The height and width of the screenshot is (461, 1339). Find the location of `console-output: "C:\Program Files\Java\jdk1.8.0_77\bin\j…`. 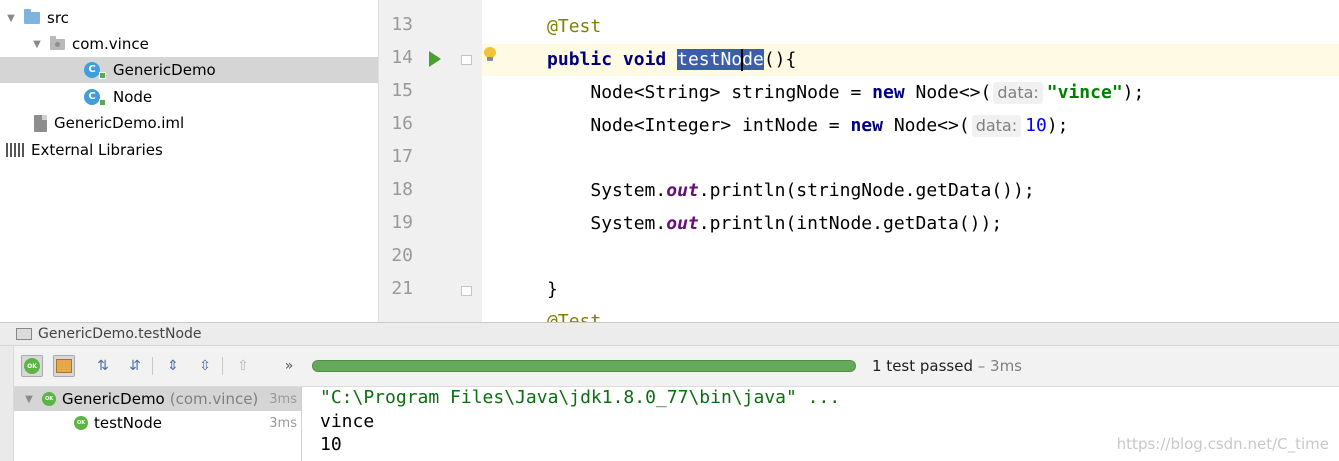

console-output: "C:\Program Files\Java\jdk1.8.0_77\bin\j… is located at coordinates (821, 424).